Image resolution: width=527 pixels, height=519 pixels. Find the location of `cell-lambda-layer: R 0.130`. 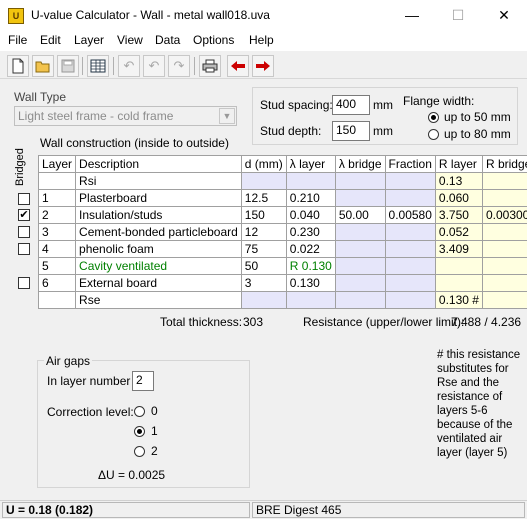

cell-lambda-layer: R 0.130 is located at coordinates (310, 266).